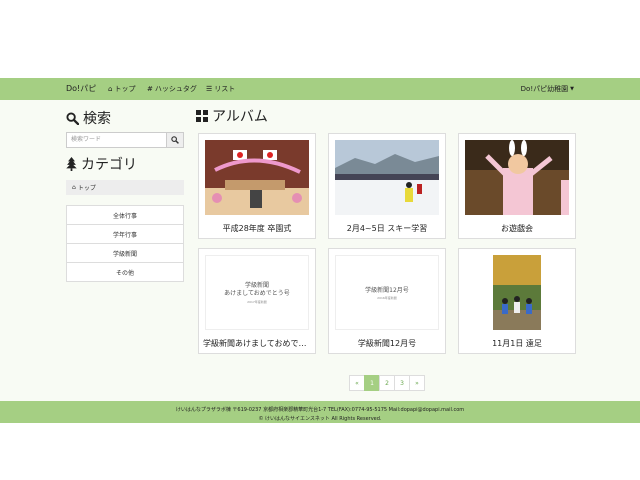 The width and height of the screenshot is (640, 480). I want to click on category-heading-text: カテゴリ, so click(109, 165).